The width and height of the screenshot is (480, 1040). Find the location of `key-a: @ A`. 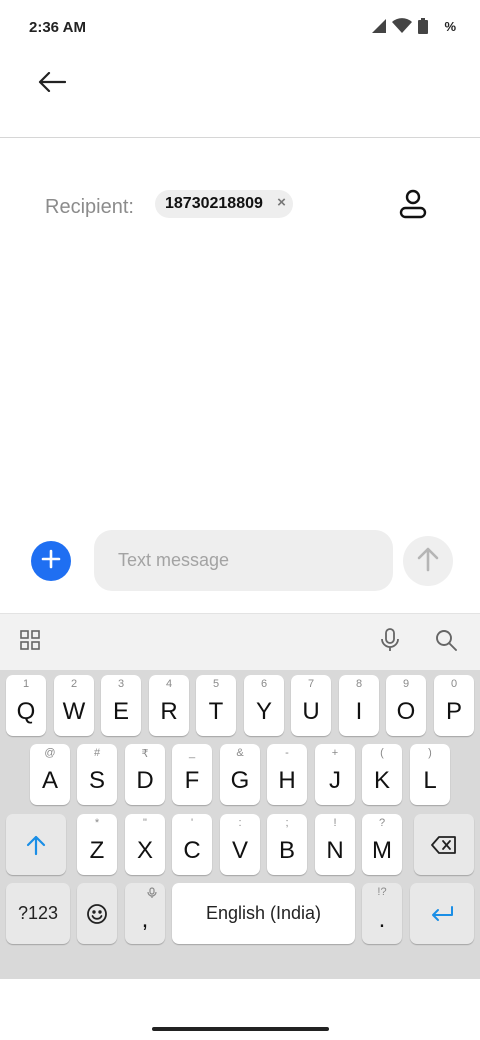

key-a: @ A is located at coordinates (50, 774).